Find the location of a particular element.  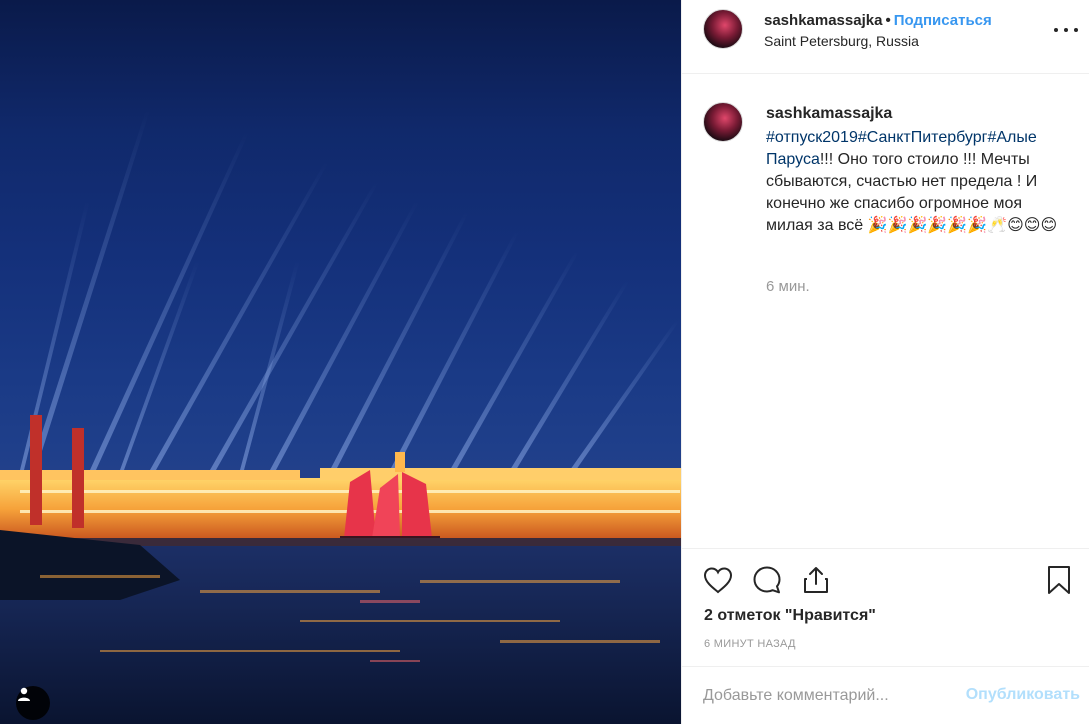

likes-count: 2 отметок "Нравится" is located at coordinates (790, 616).